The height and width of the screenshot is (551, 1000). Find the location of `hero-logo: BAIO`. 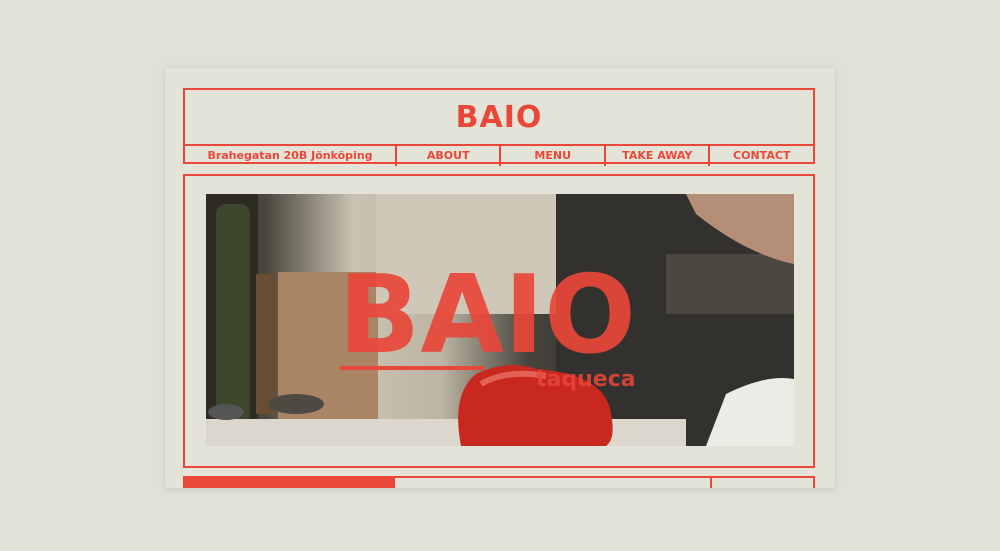

hero-logo: BAIO is located at coordinates (487, 315).